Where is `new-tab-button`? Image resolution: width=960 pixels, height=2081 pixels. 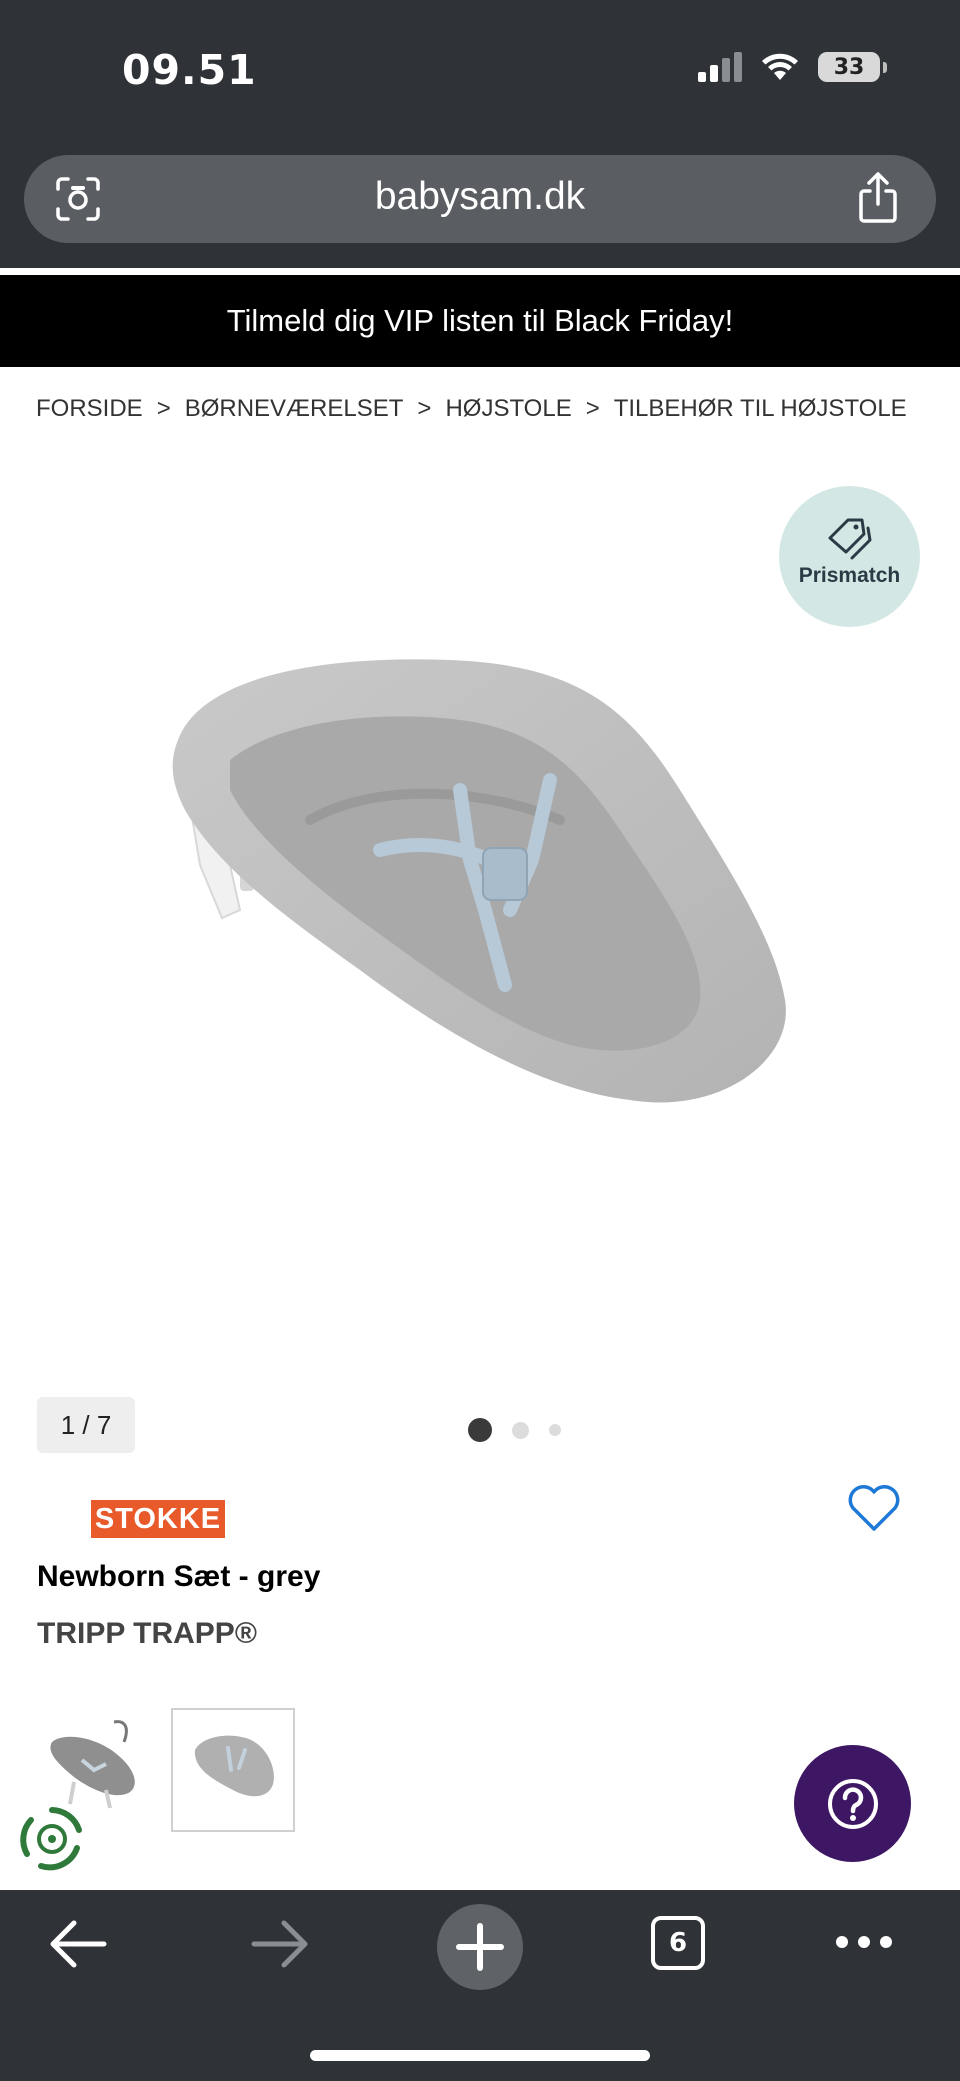
new-tab-button is located at coordinates (480, 1947).